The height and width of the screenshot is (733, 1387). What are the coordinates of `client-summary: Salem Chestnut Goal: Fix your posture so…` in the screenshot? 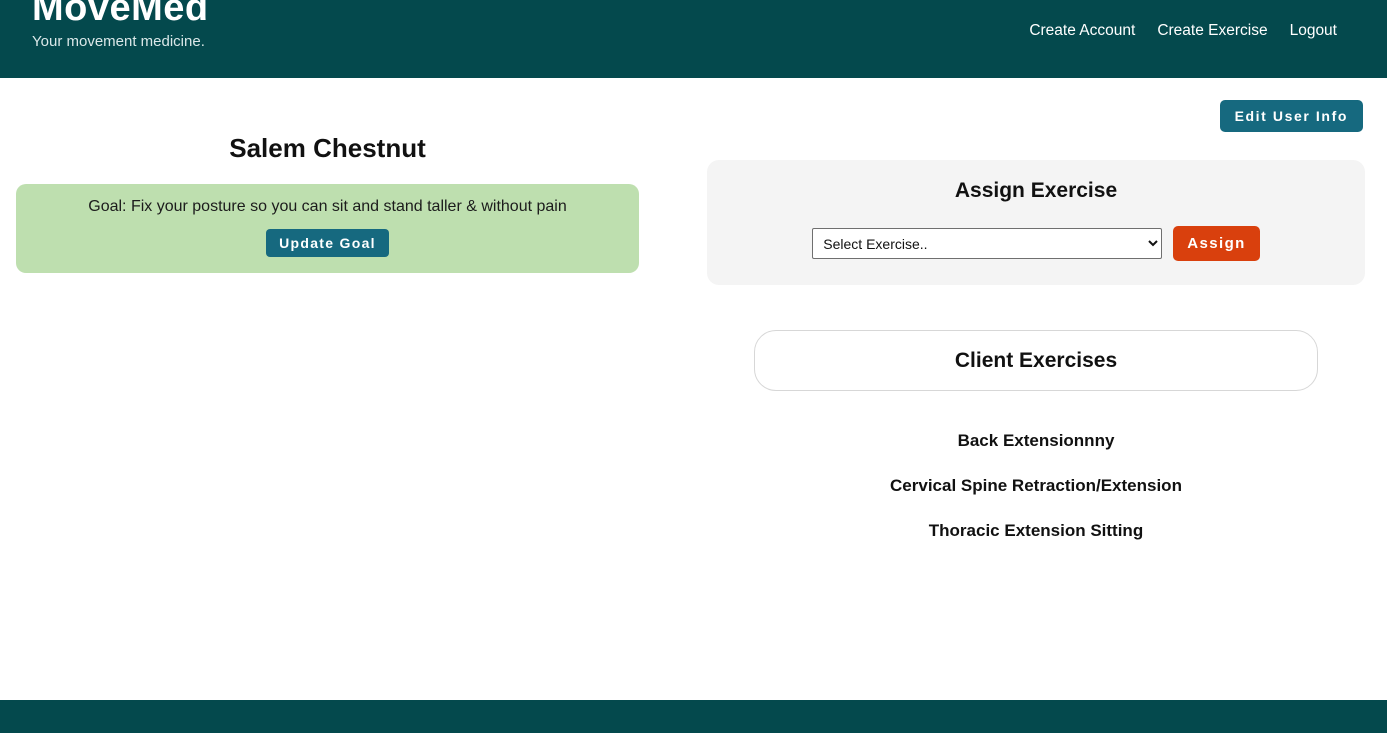 It's located at (327, 202).